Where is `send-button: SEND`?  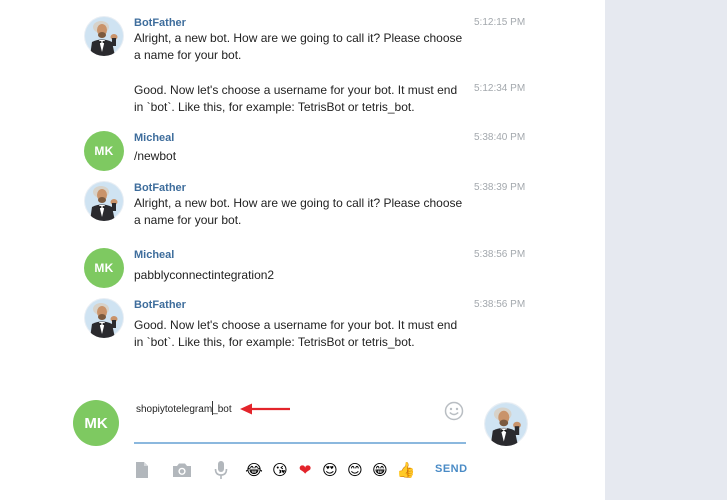 send-button: SEND is located at coordinates (451, 469).